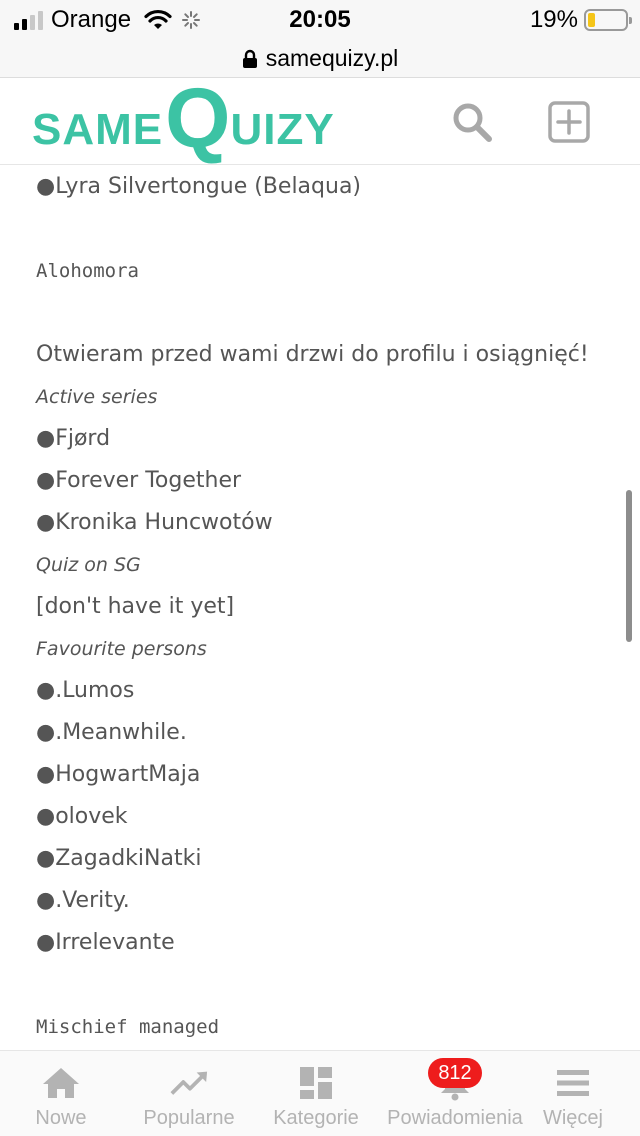 Image resolution: width=640 pixels, height=1136 pixels. I want to click on site-logo: SAME Q UIZY, so click(183, 119).